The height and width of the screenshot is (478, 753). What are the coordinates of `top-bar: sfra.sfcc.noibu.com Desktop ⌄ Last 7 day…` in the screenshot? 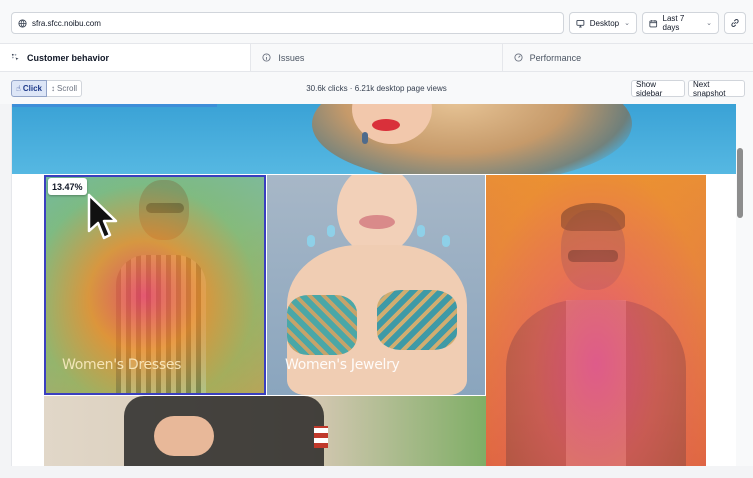 It's located at (376, 22).